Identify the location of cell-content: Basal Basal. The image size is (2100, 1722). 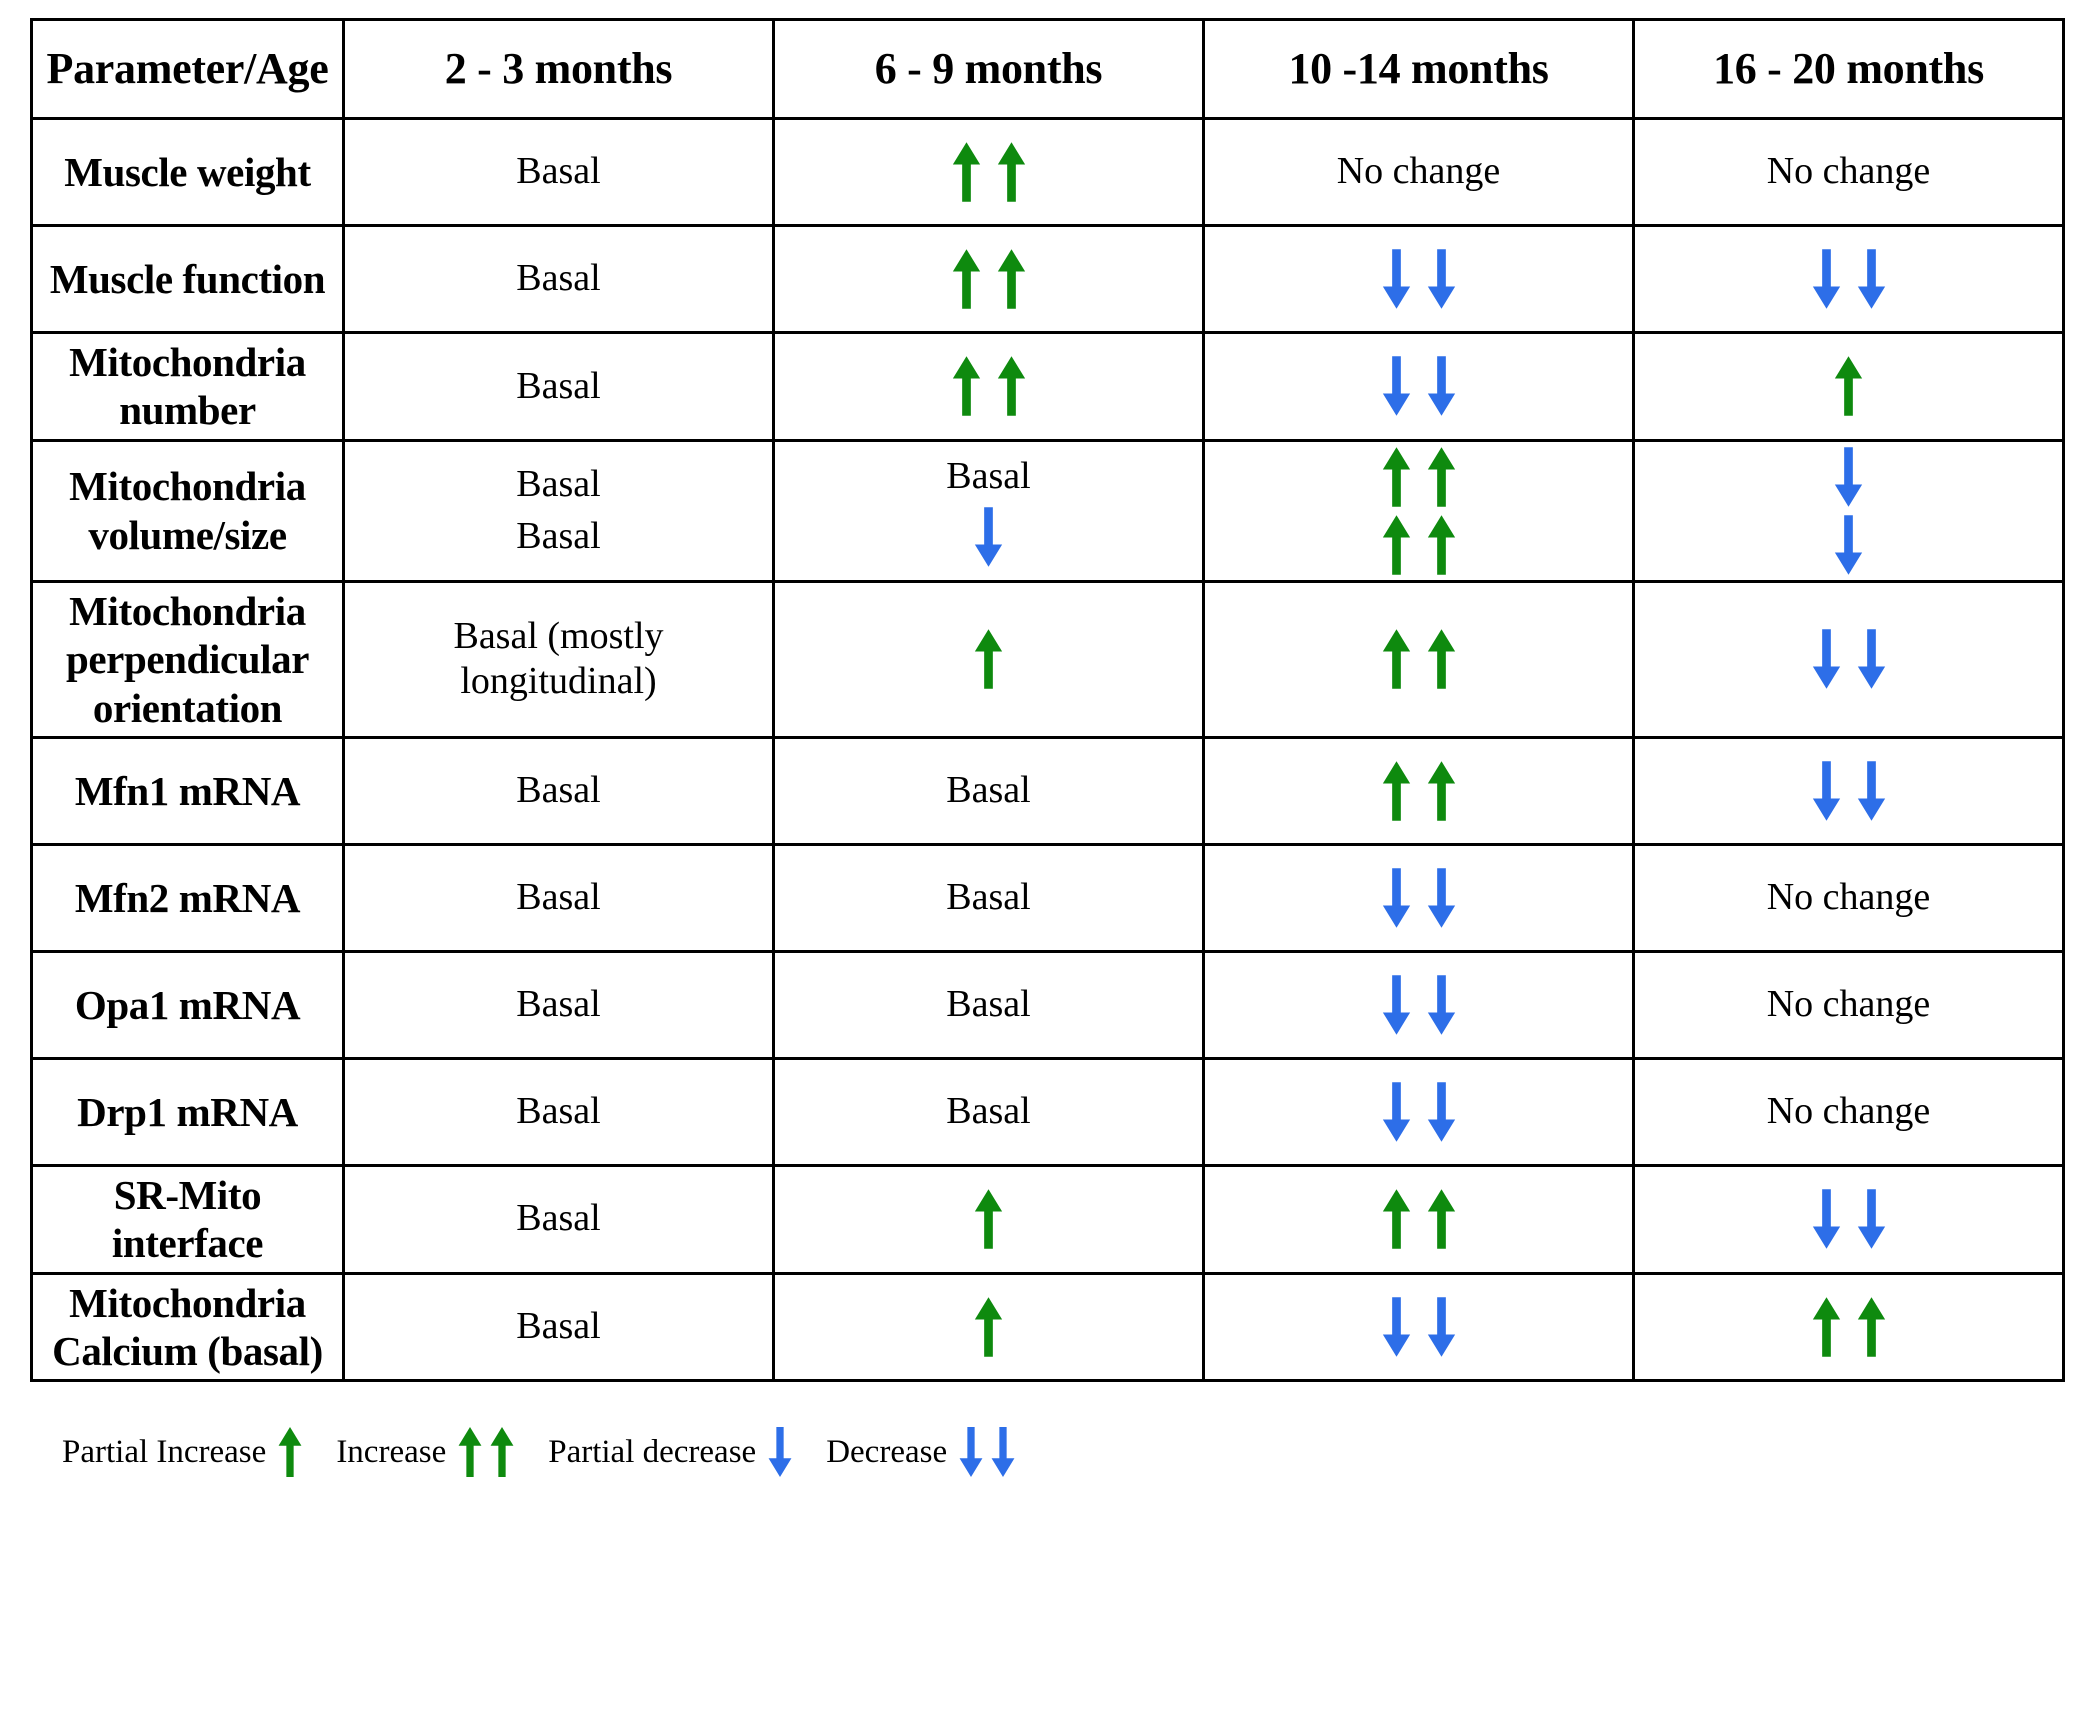
(558, 510).